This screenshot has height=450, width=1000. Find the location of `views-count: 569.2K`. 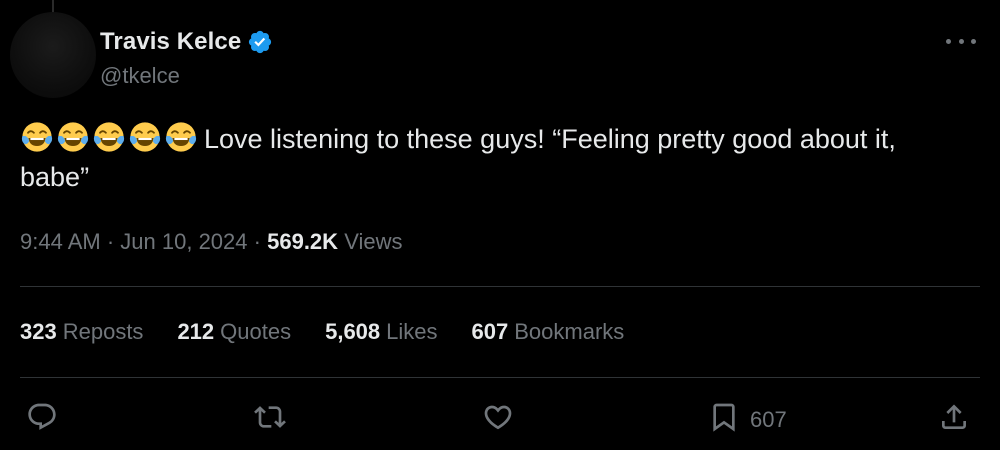

views-count: 569.2K is located at coordinates (303, 241).